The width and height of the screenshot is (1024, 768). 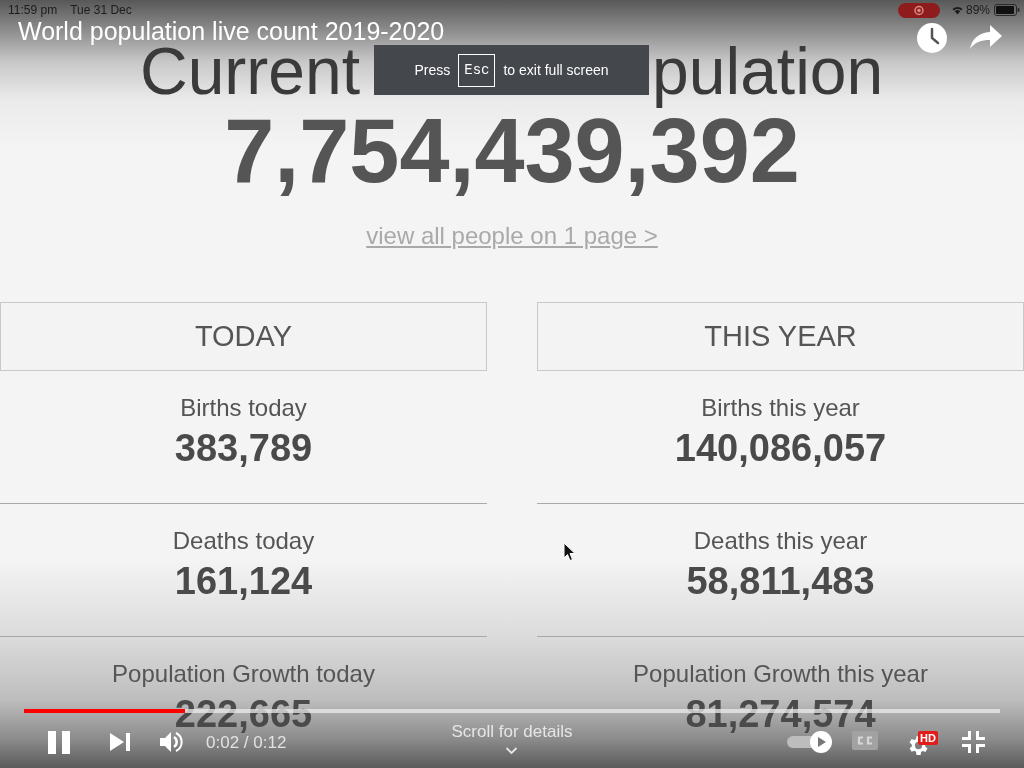 I want to click on pause-icon, so click(x=59, y=742).